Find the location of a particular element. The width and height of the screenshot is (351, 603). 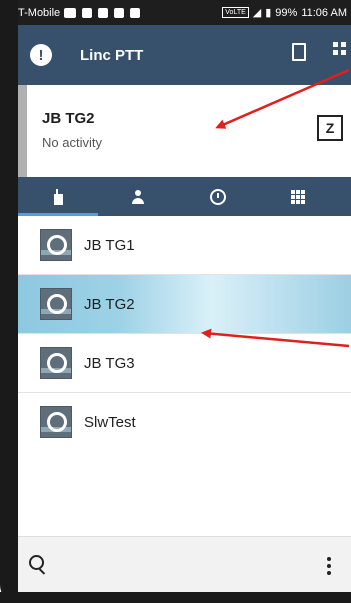

bookmark-icon is located at coordinates (299, 52).